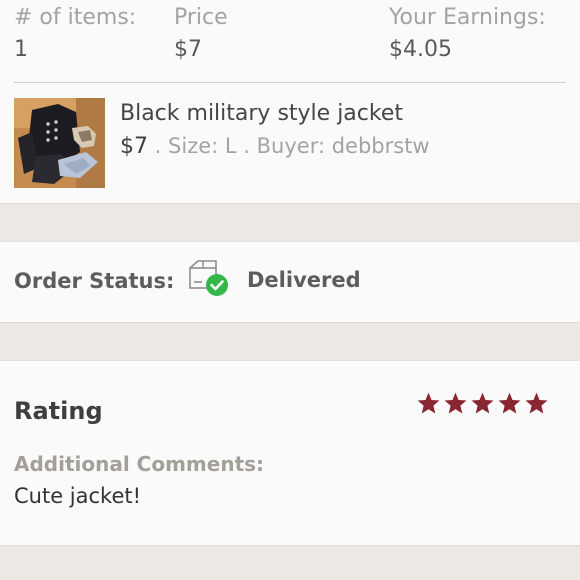  I want to click on items-count-value: 1, so click(21, 49).